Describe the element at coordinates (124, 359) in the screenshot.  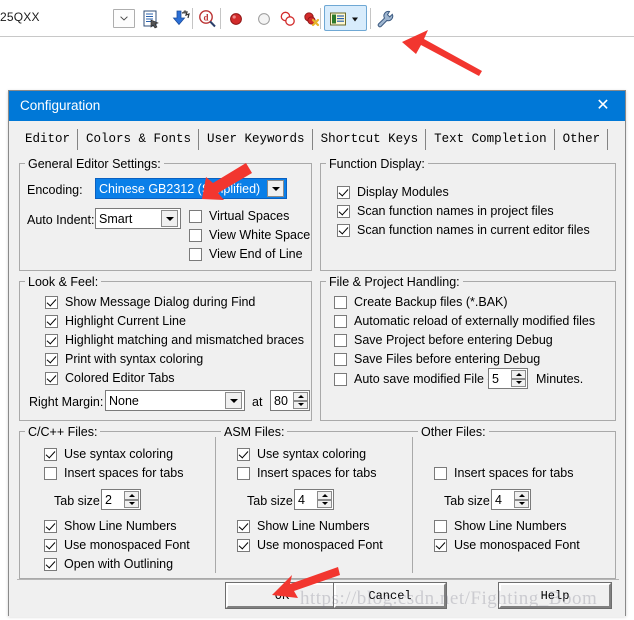
I see `checkbox-print-with-syntax-coloring: Print with syntax coloring` at that location.